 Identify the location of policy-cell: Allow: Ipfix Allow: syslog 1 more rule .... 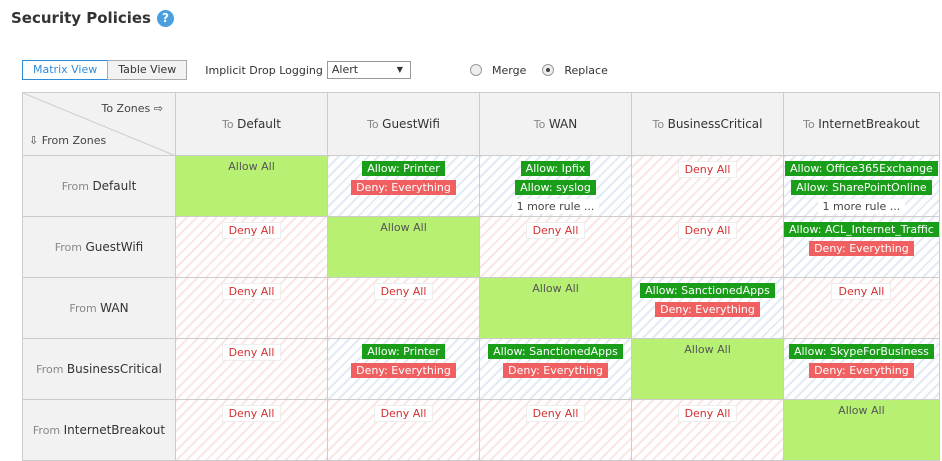
(555, 186).